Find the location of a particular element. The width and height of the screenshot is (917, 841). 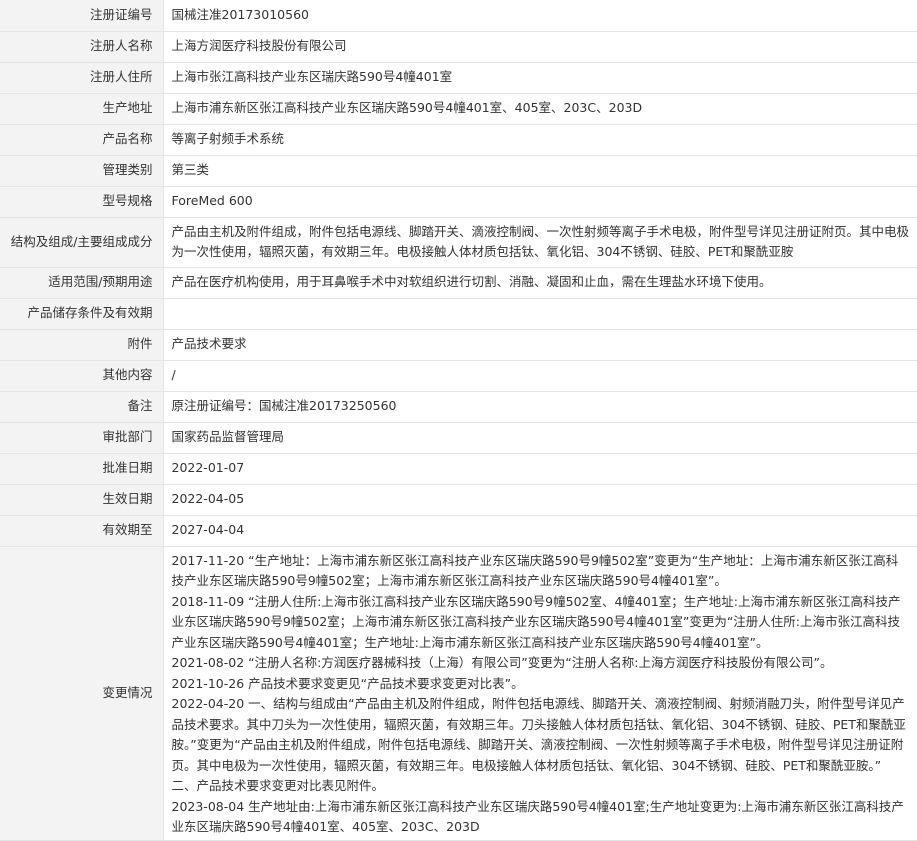

label-approval-date: 批准日期 is located at coordinates (82, 469).